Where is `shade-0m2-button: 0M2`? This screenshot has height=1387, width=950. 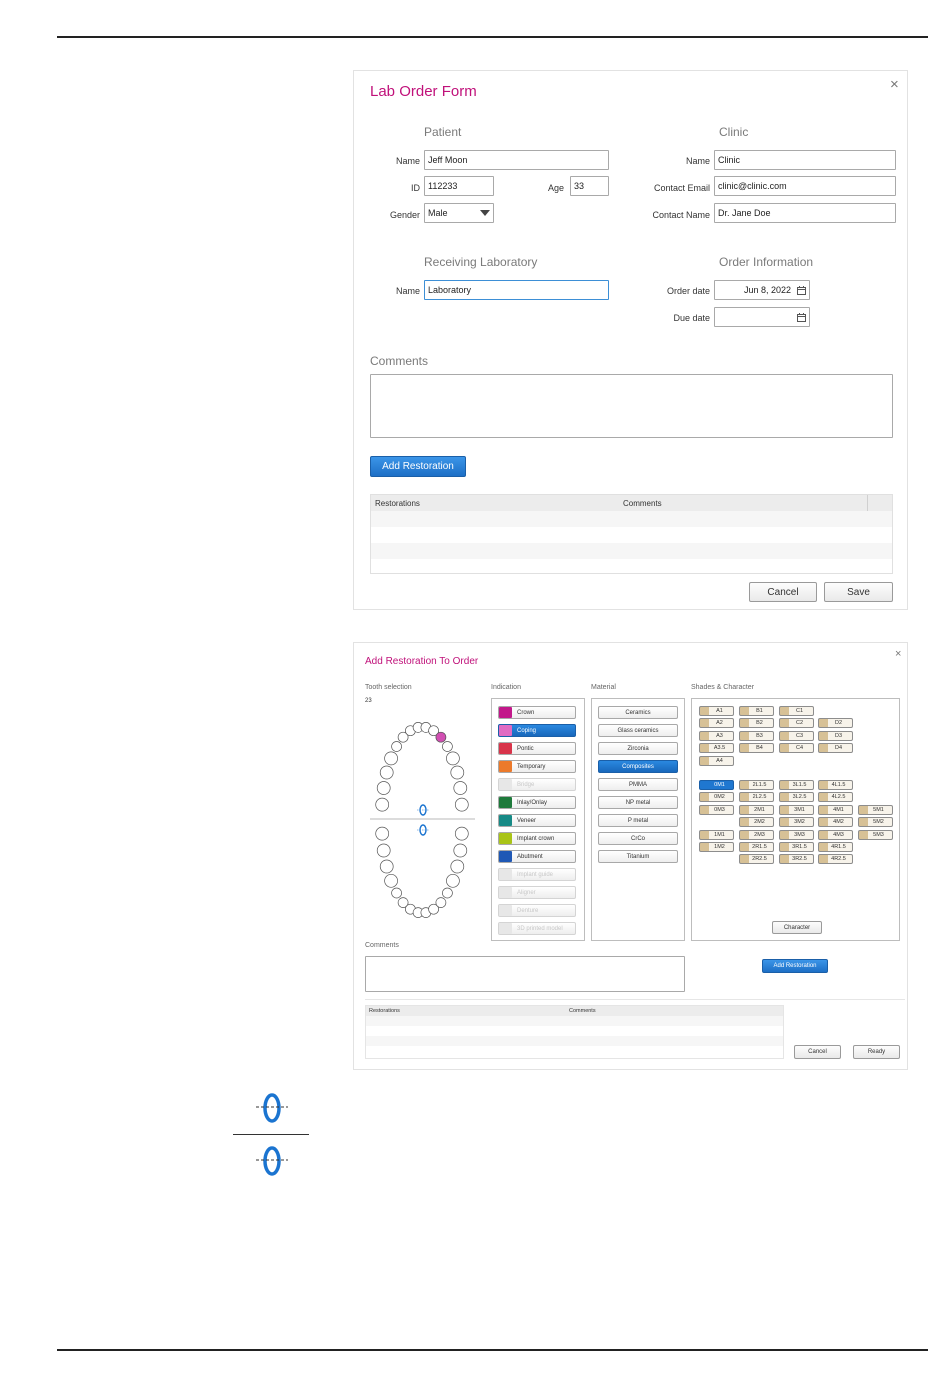 shade-0m2-button: 0M2 is located at coordinates (716, 797).